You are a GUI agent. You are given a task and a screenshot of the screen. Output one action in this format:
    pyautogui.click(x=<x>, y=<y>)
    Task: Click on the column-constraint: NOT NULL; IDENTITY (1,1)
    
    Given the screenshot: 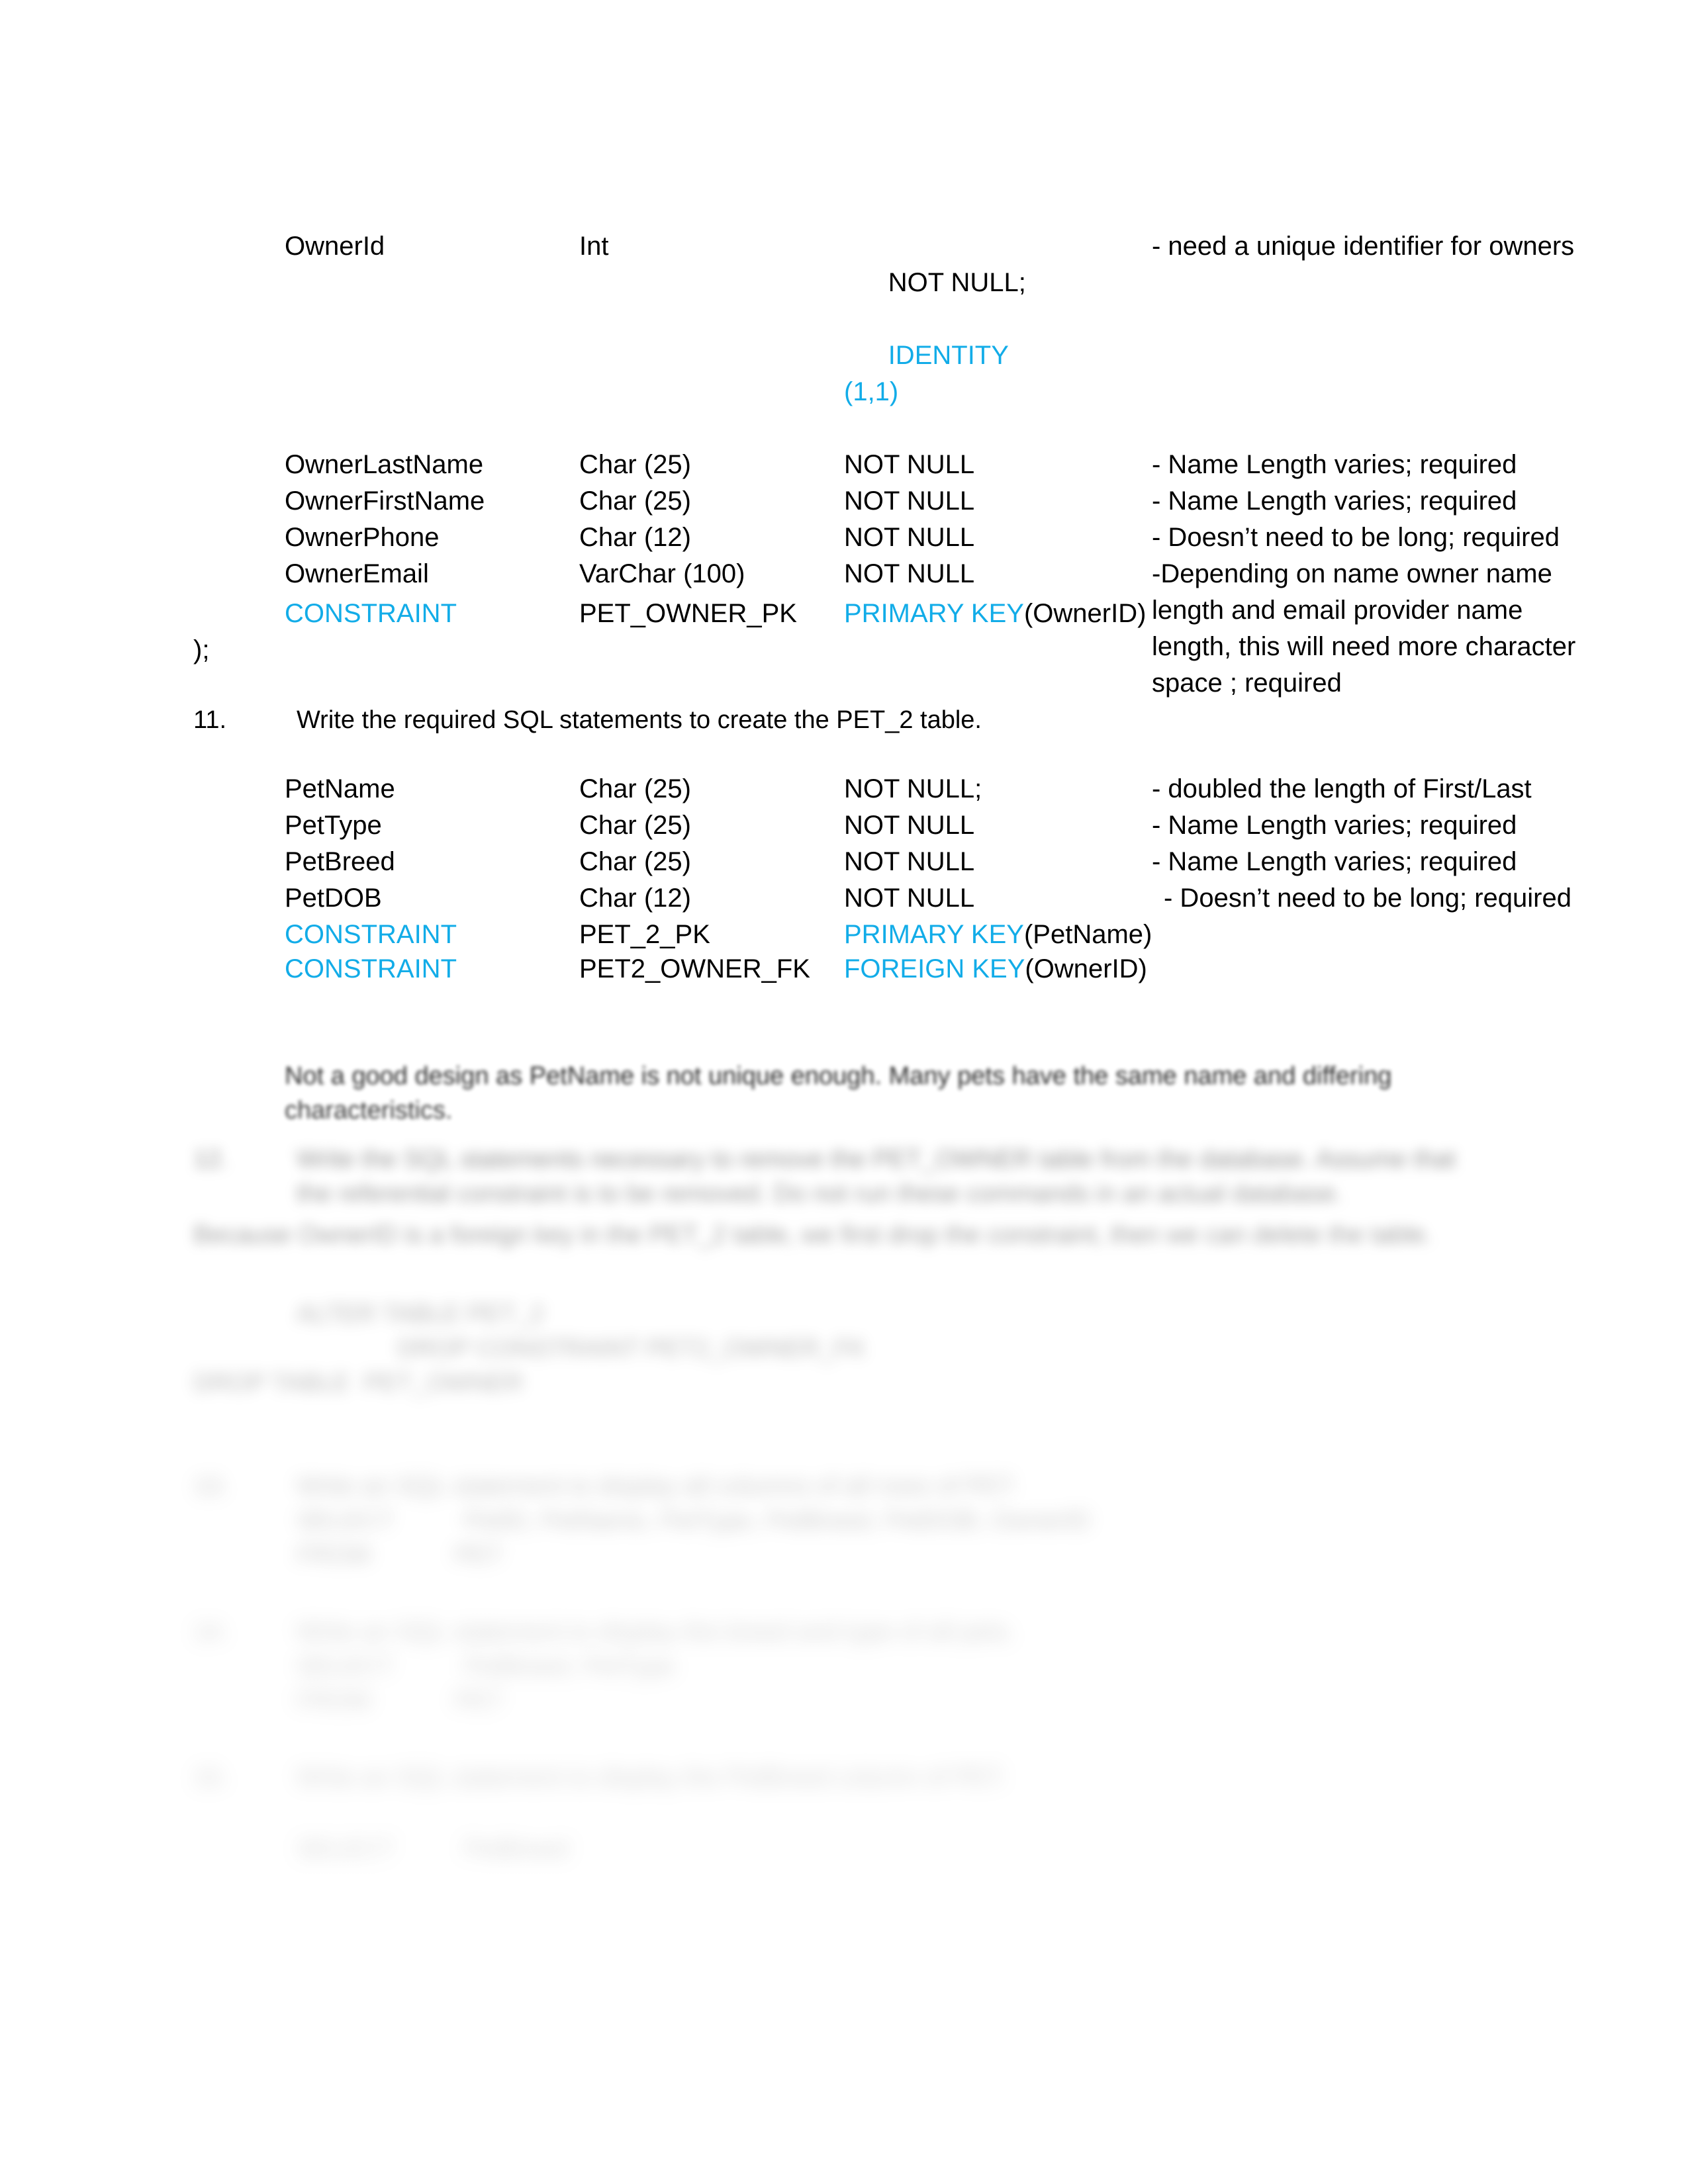 What is the action you would take?
    pyautogui.click(x=998, y=337)
    